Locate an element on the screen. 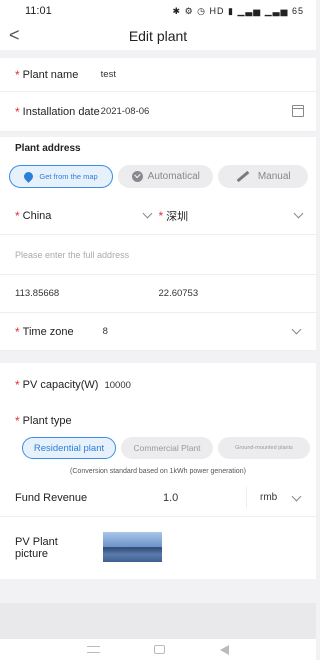  plant-type-row: * Plant type is located at coordinates (158, 421).